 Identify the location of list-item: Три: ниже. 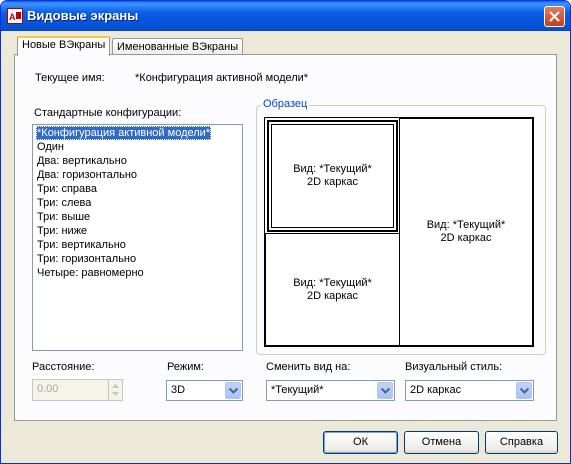
(62, 231).